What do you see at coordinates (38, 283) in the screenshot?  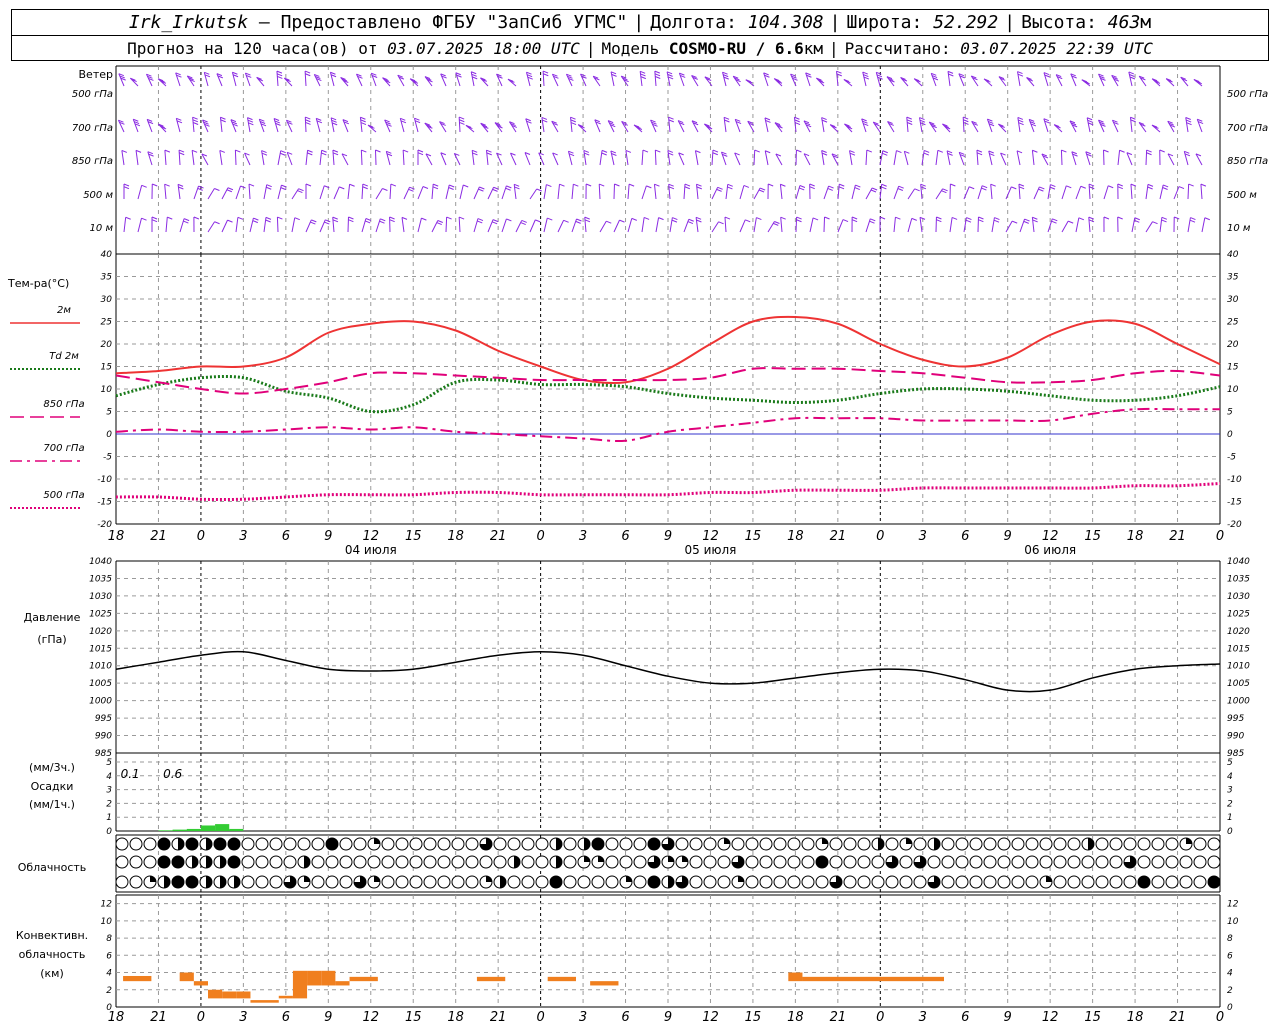 I see `temp-ylabel: Тем-ра(°С)` at bounding box center [38, 283].